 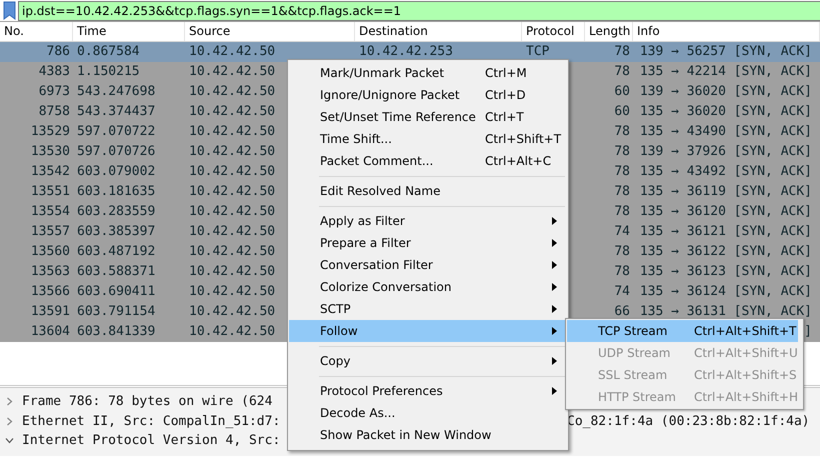 What do you see at coordinates (50, 271) in the screenshot?
I see `table-cell: 13563` at bounding box center [50, 271].